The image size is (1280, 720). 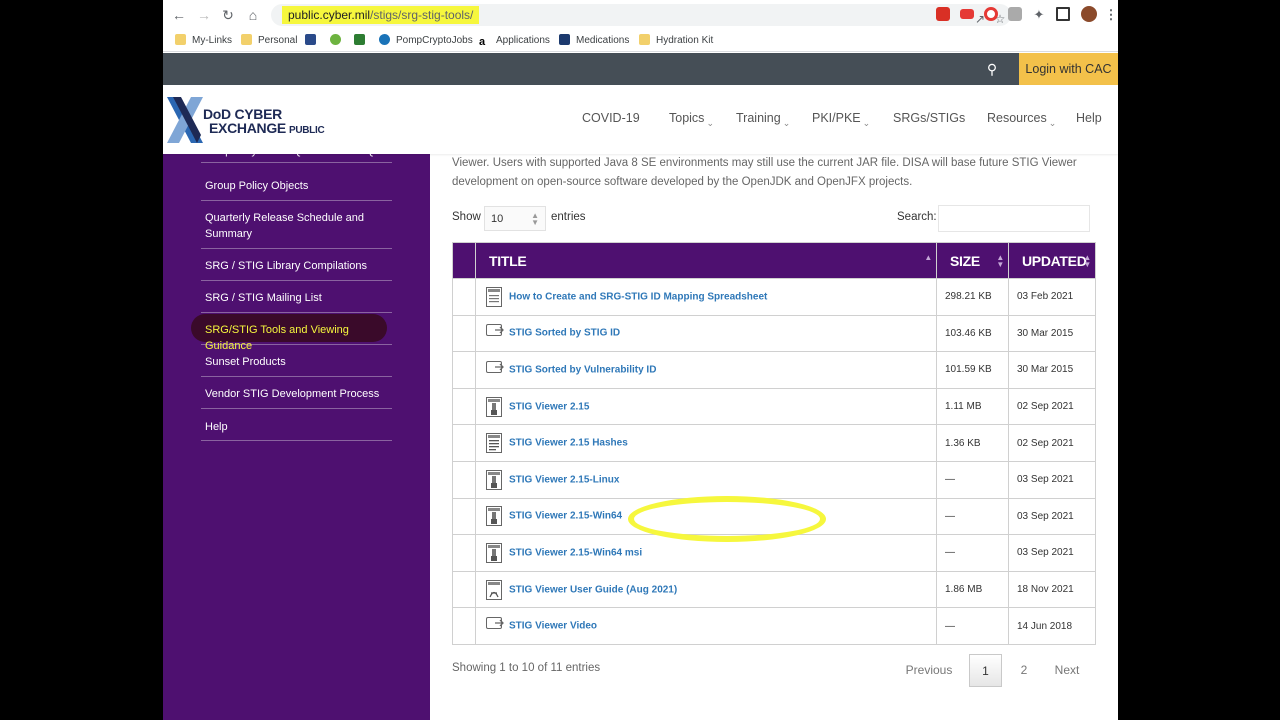 What do you see at coordinates (204, 15) in the screenshot?
I see `forward-icon: →` at bounding box center [204, 15].